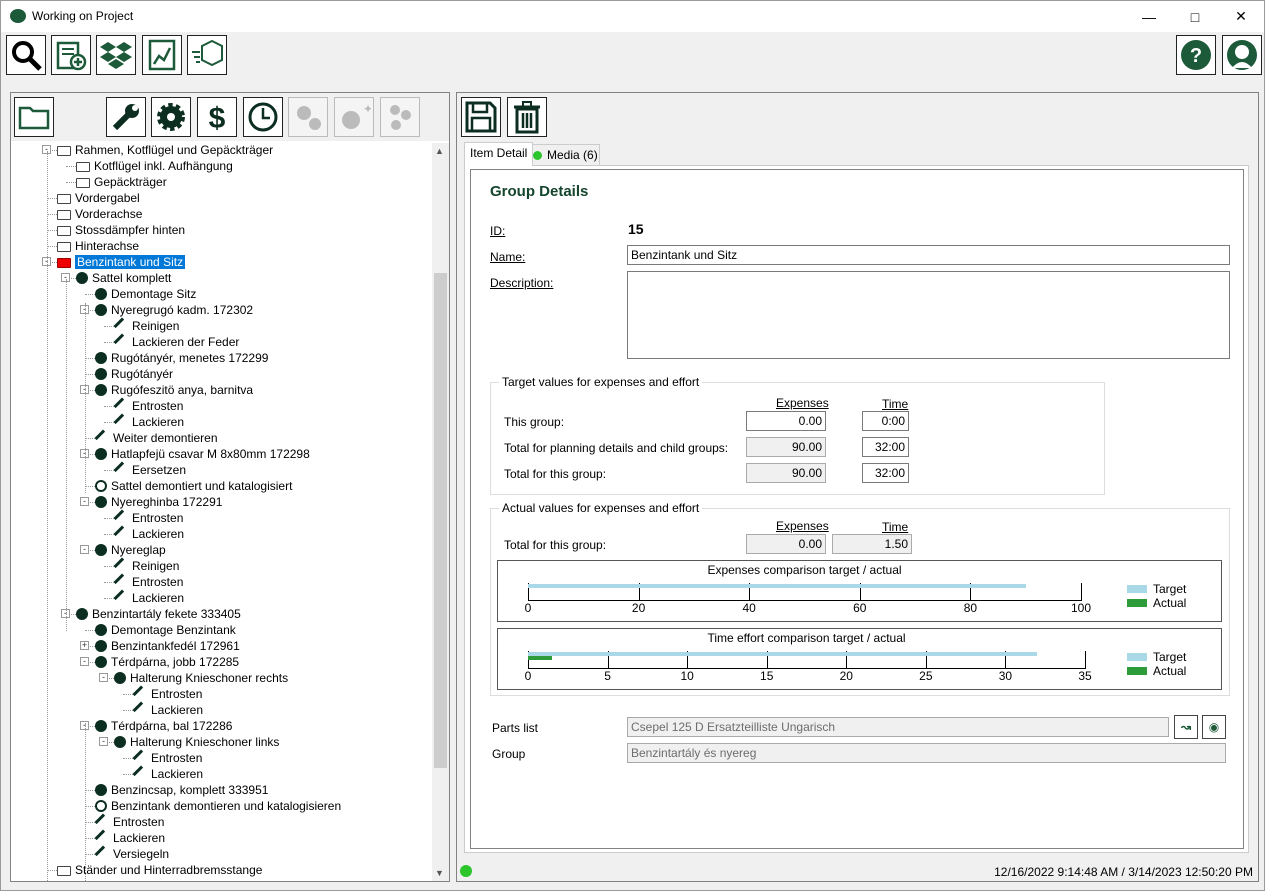  Describe the element at coordinates (181, 358) in the screenshot. I see `tree-item: Rugótányér, menetes 172299` at that location.